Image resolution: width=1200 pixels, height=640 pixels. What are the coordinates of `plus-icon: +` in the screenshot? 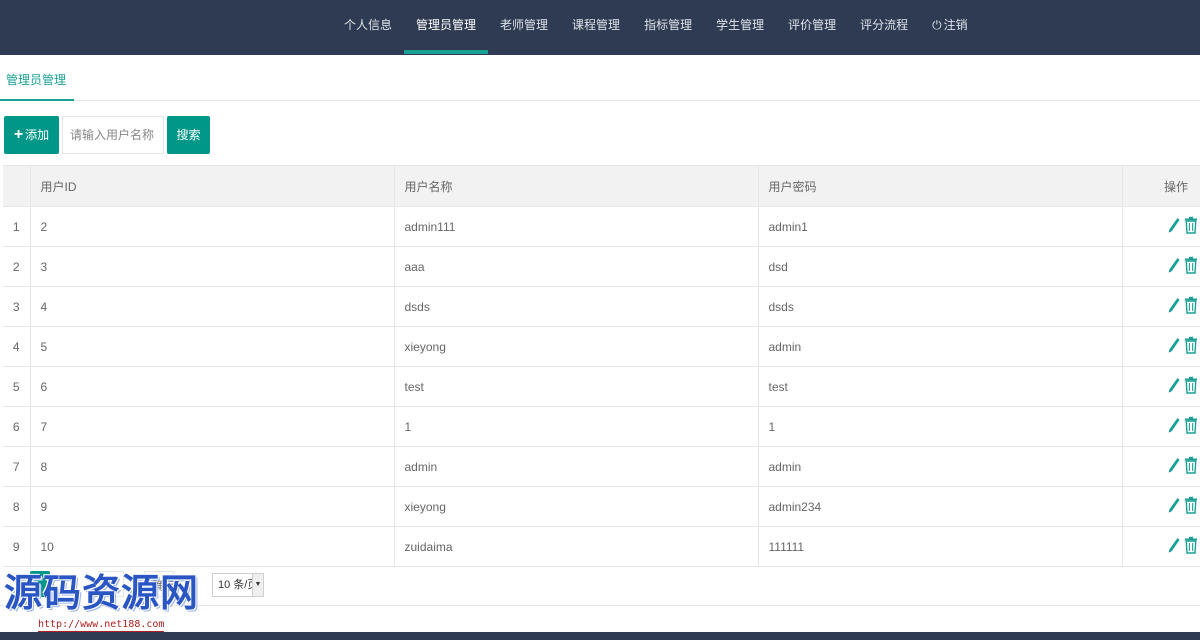 It's located at (18, 134).